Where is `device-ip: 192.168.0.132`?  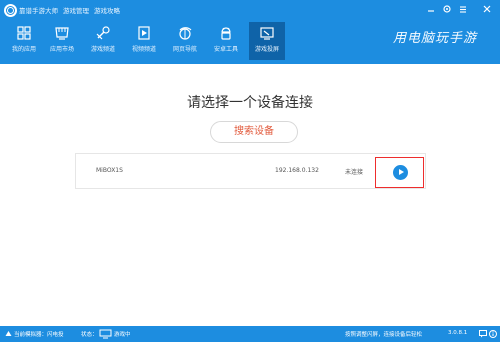
device-ip: 192.168.0.132 is located at coordinates (297, 170).